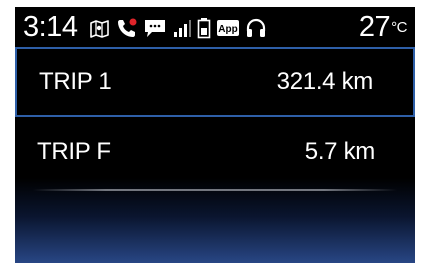  What do you see at coordinates (340, 151) in the screenshot?
I see `trip-distance: 5.7 km` at bounding box center [340, 151].